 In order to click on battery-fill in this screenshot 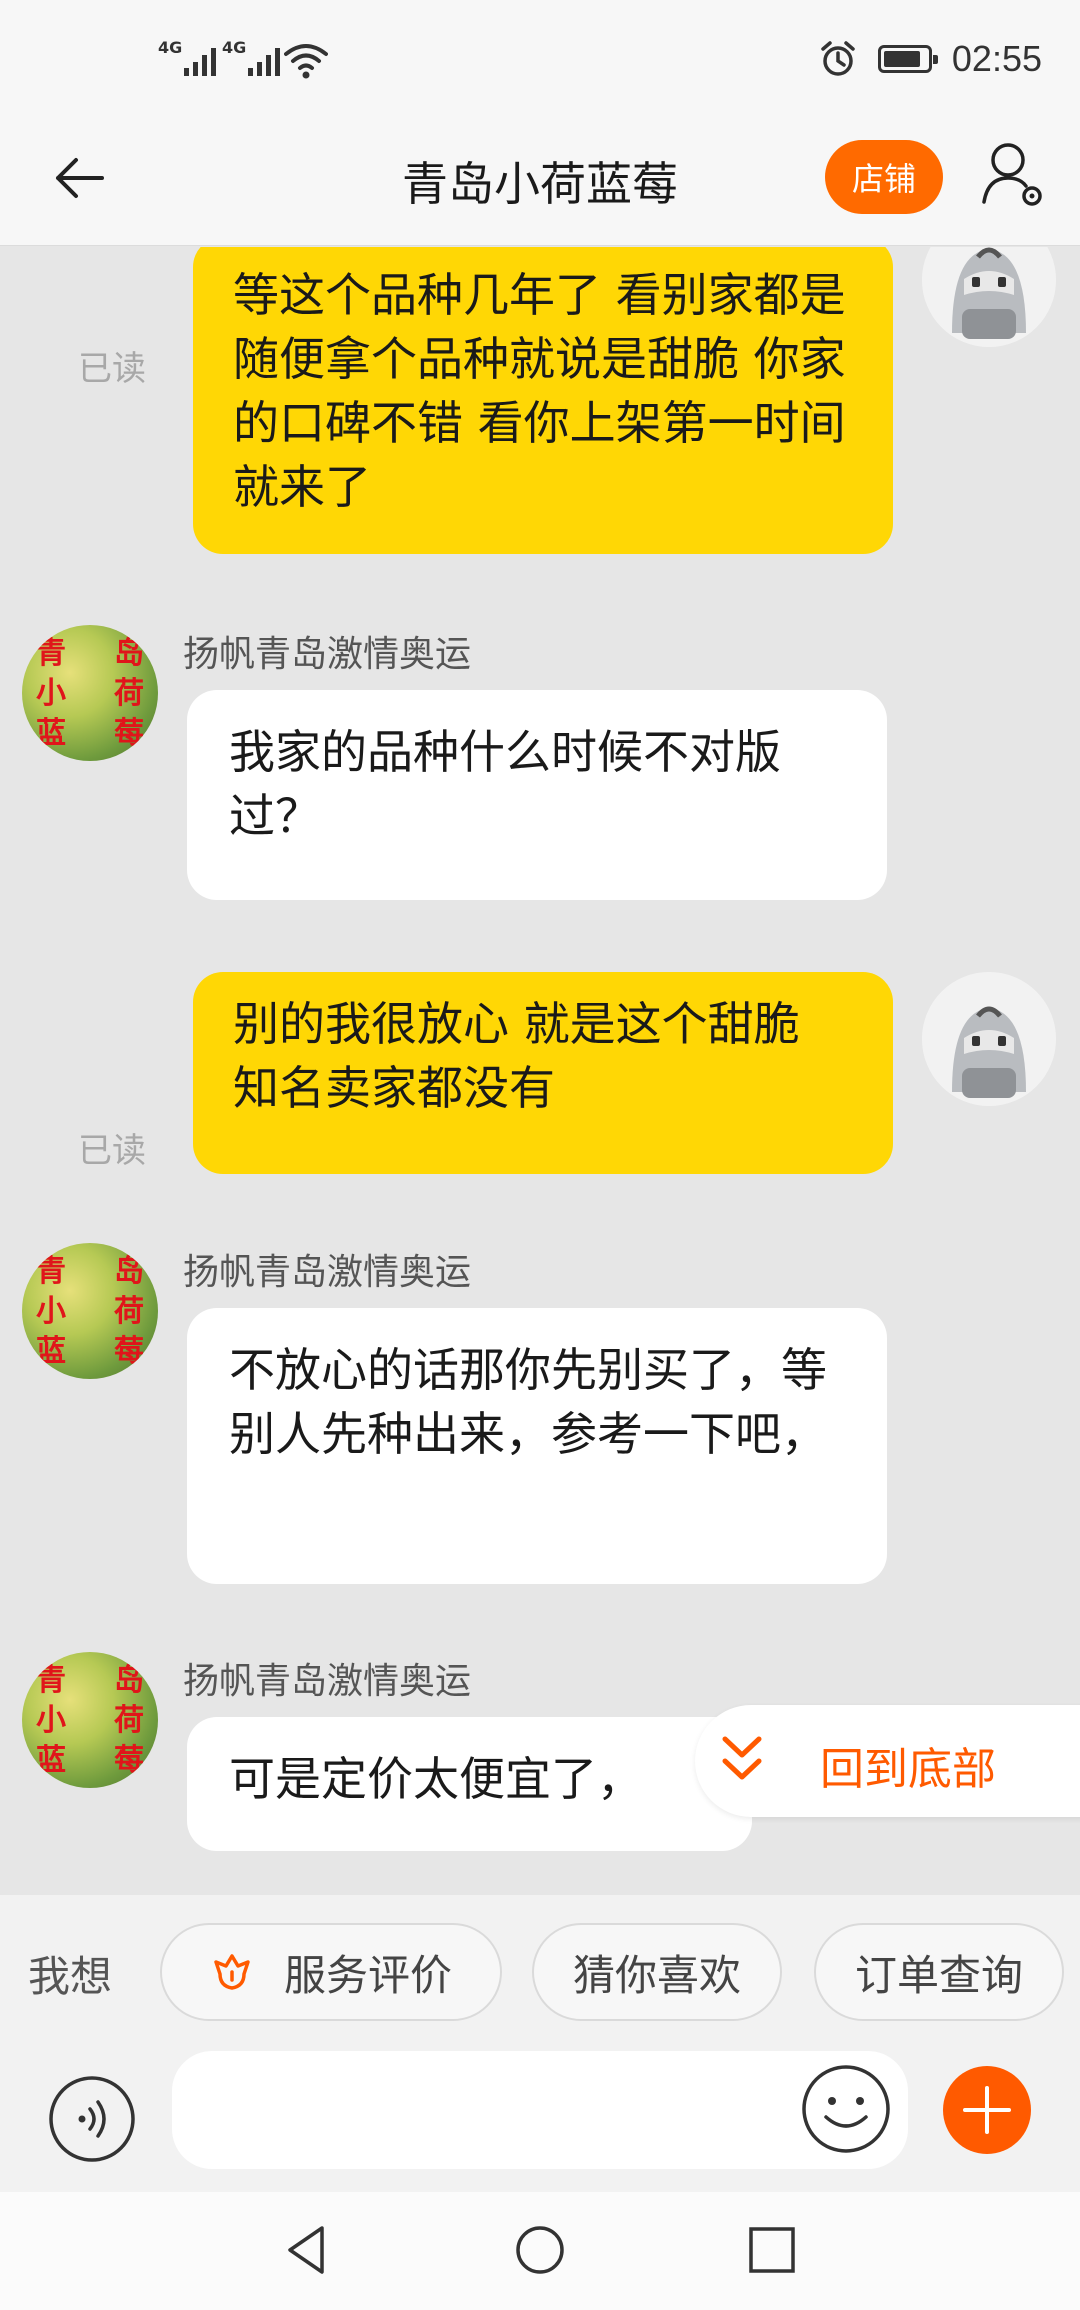, I will do `click(901, 59)`.